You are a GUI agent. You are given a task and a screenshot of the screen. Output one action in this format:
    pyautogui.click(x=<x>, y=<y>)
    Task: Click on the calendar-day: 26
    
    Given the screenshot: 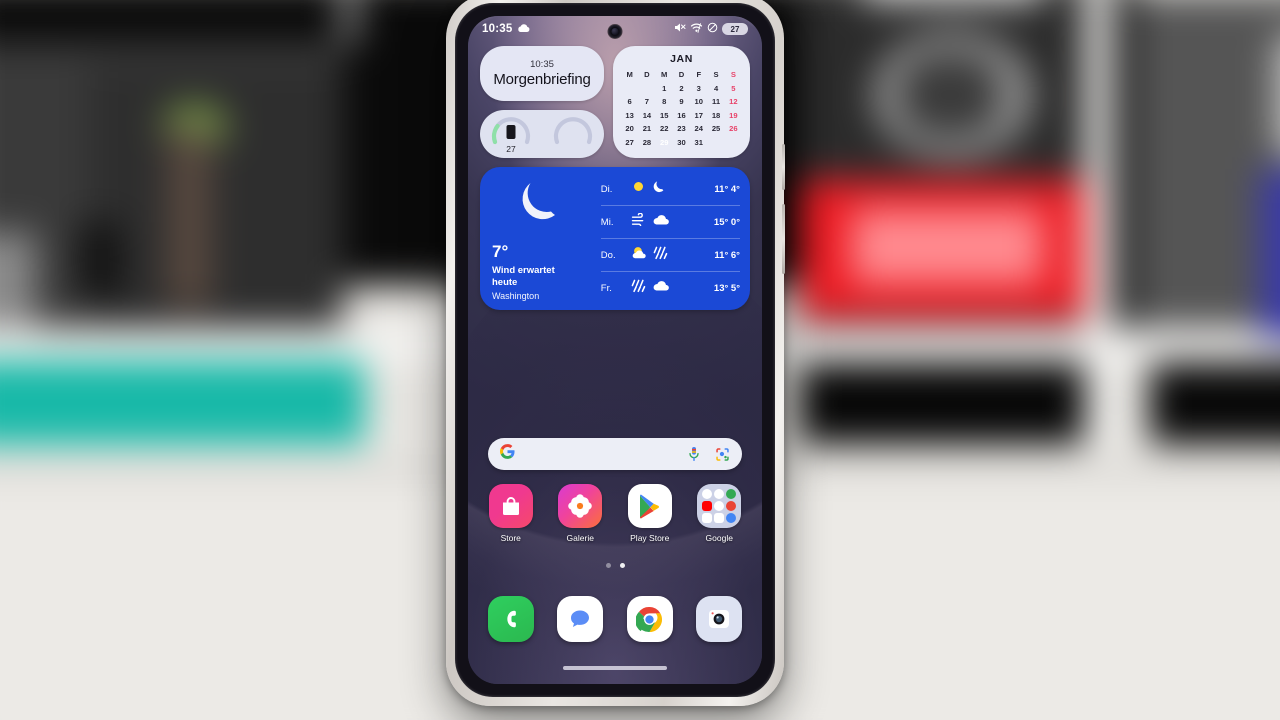 What is the action you would take?
    pyautogui.click(x=733, y=129)
    